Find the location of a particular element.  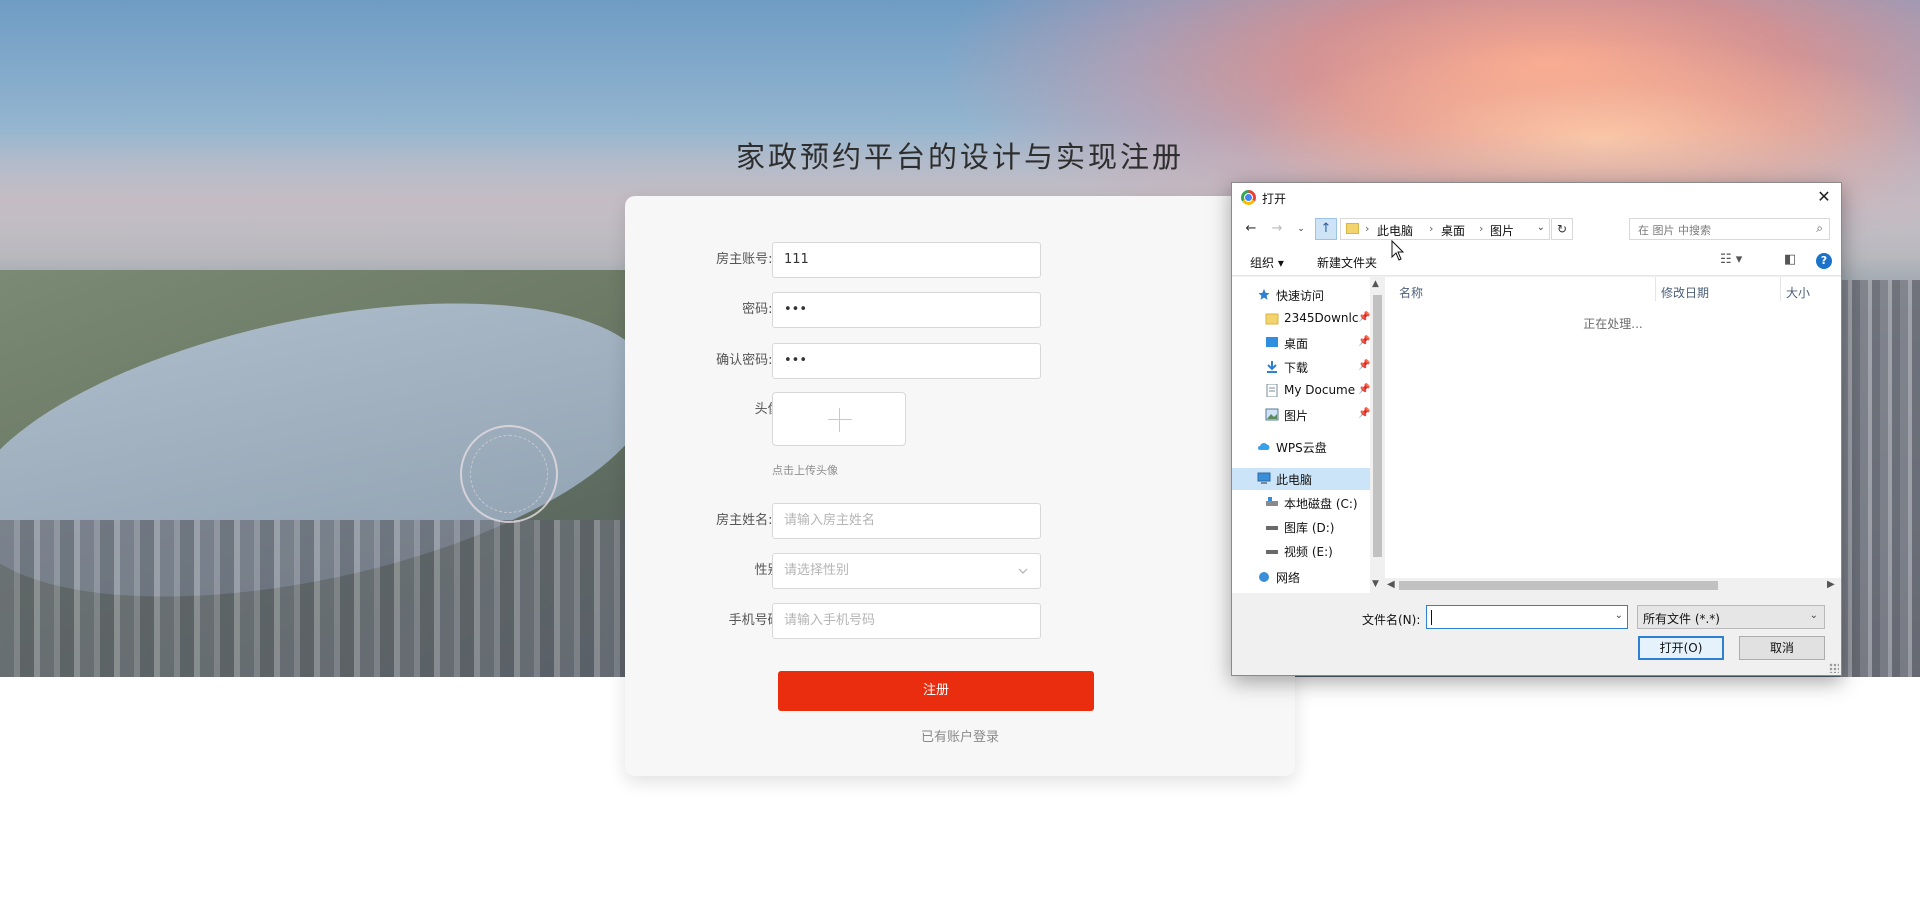

cancel-button: 取消 is located at coordinates (1782, 648).